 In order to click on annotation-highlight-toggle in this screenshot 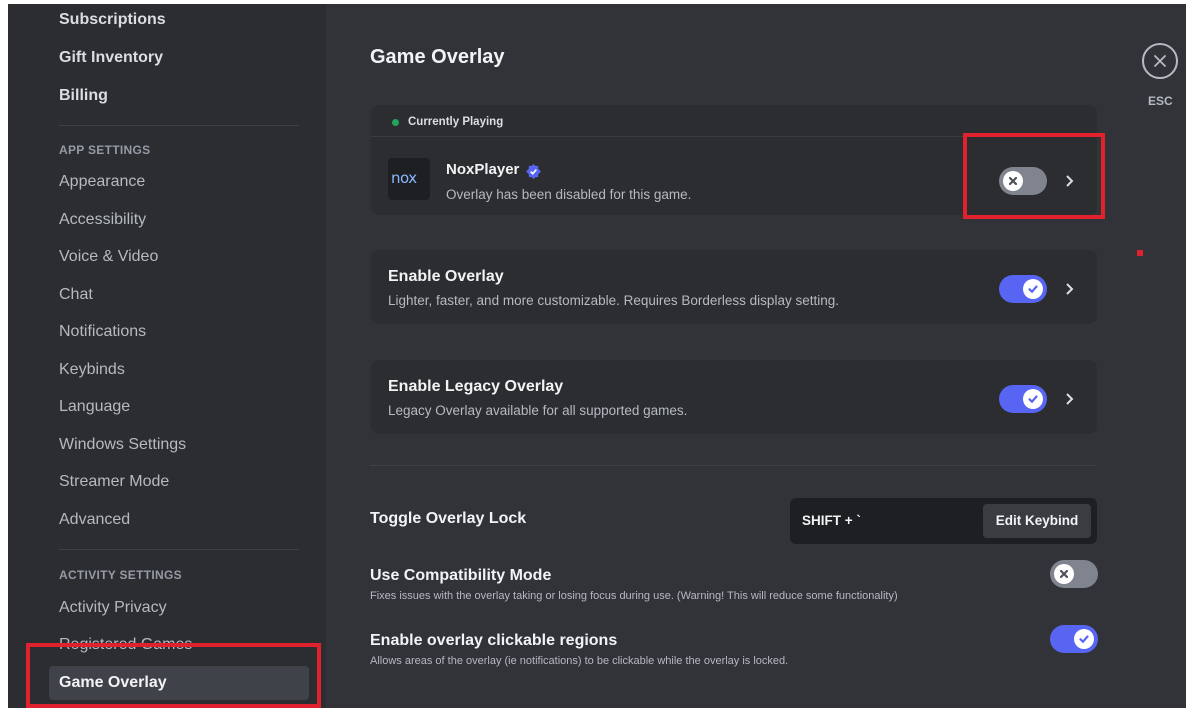, I will do `click(1034, 176)`.